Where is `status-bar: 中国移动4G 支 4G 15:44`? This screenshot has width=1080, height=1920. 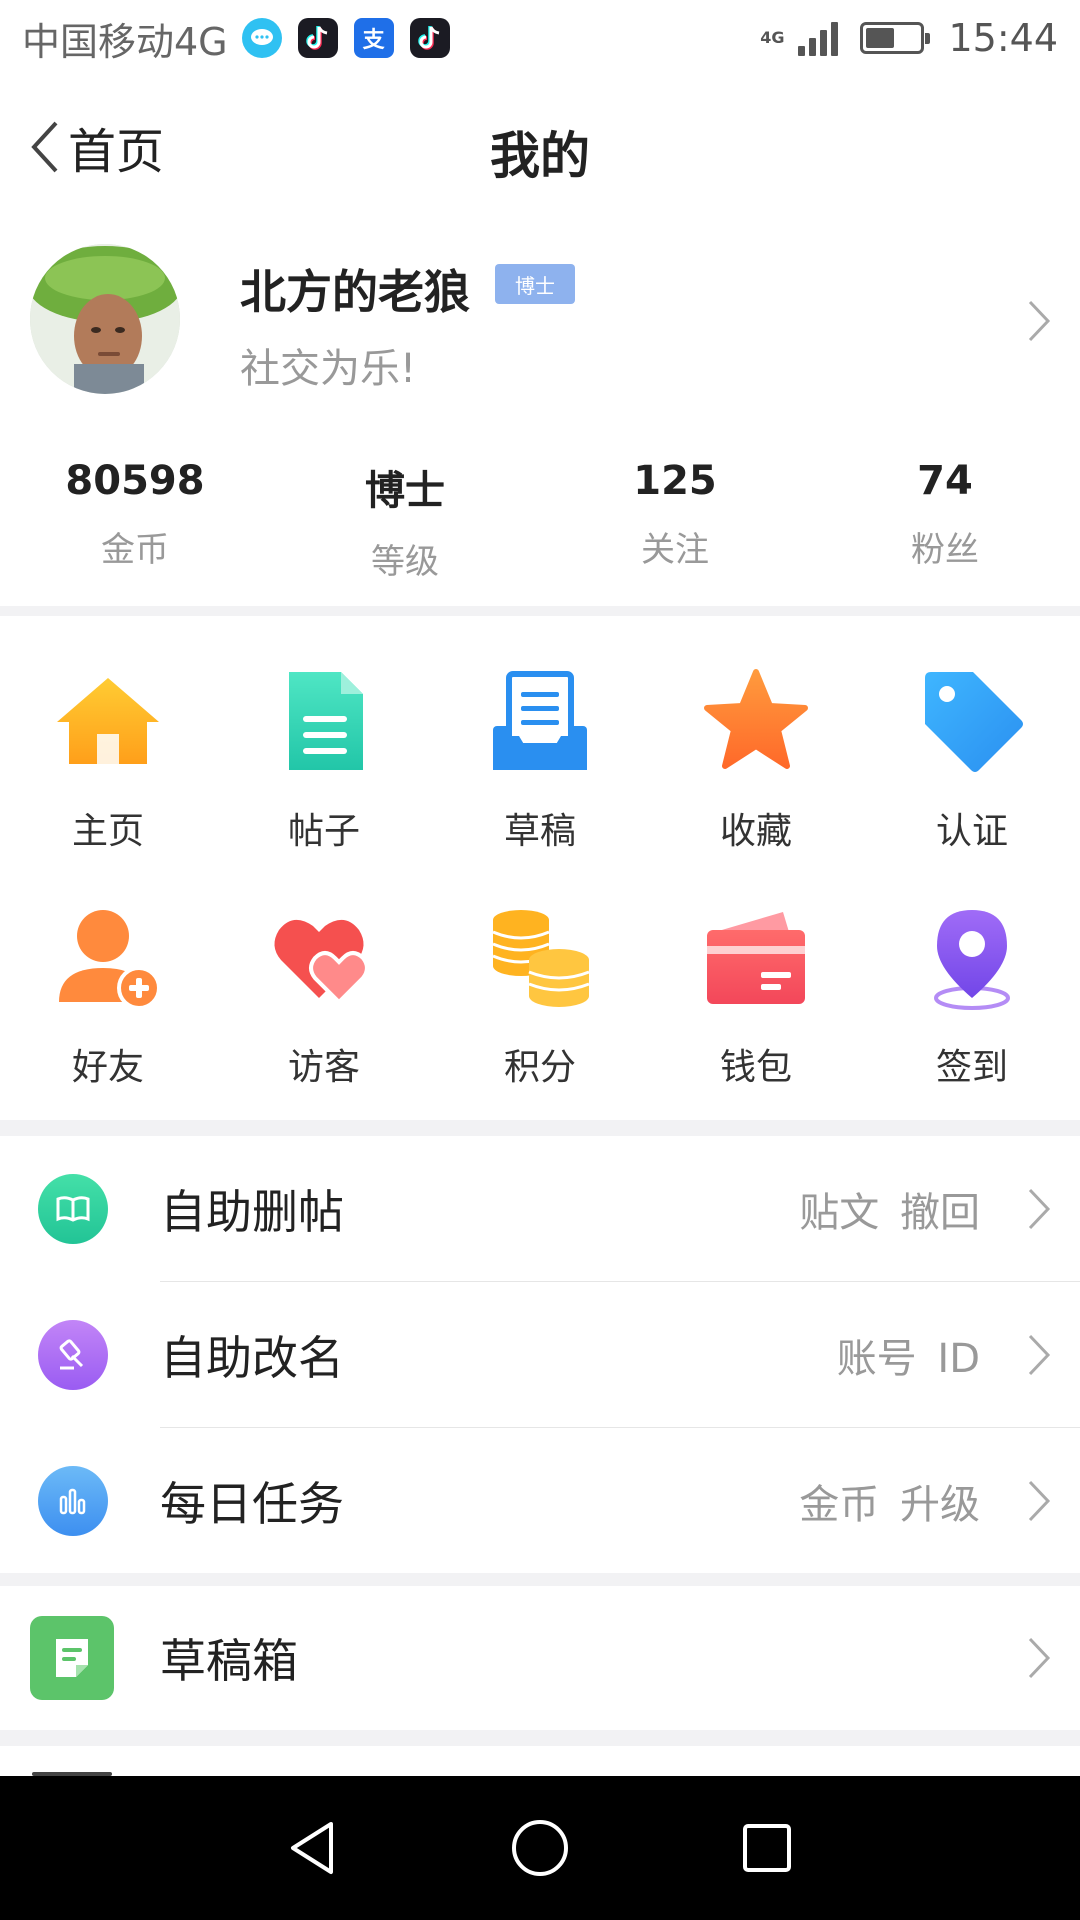
status-bar: 中国移动4G 支 4G 15:44 is located at coordinates (540, 38).